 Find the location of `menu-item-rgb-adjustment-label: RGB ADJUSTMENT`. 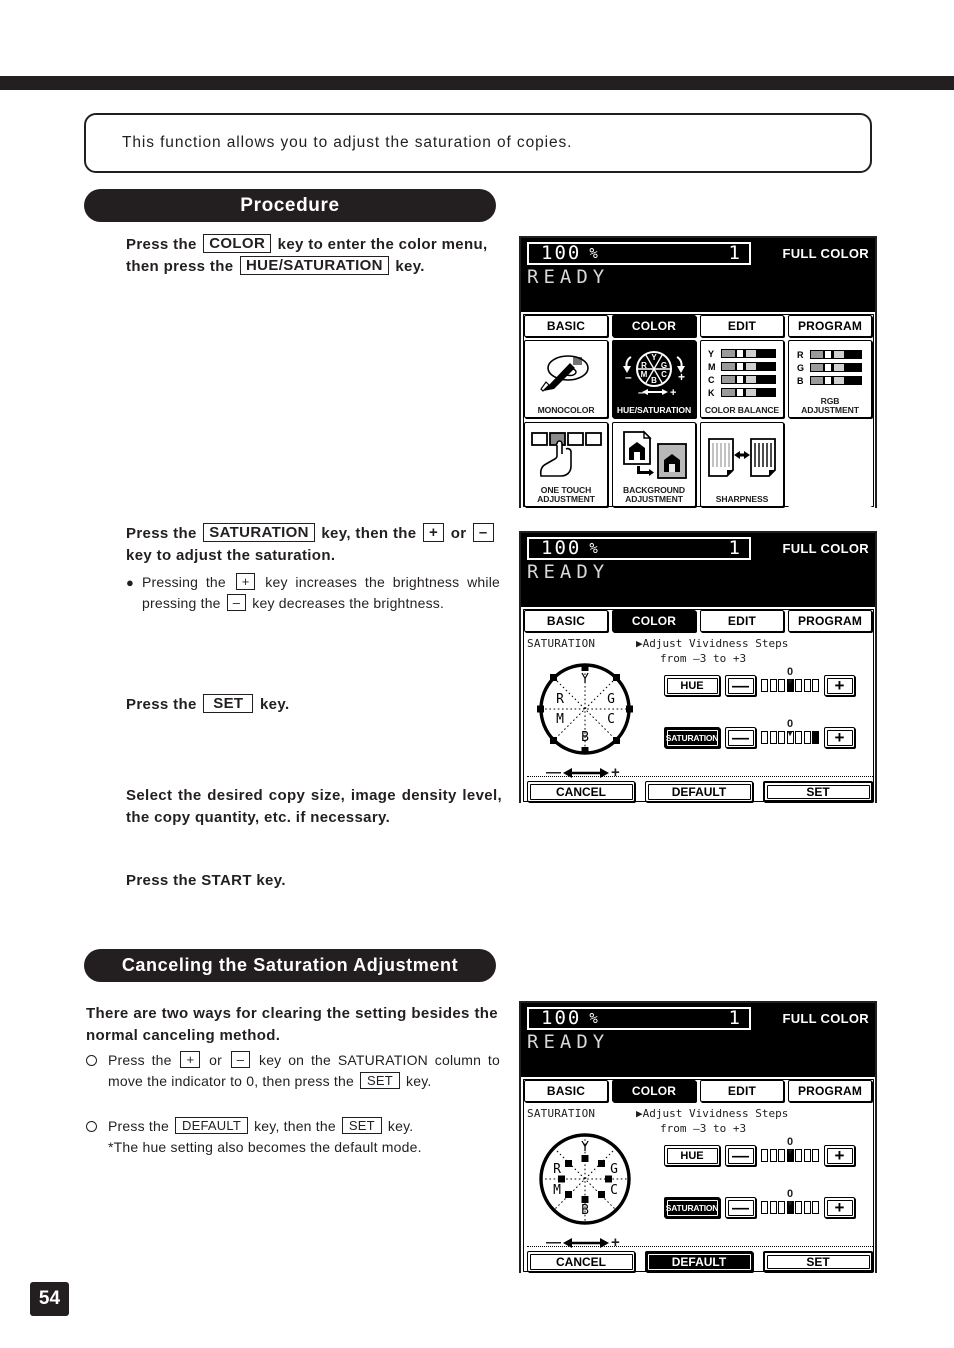

menu-item-rgb-adjustment-label: RGB ADJUSTMENT is located at coordinates (830, 405).